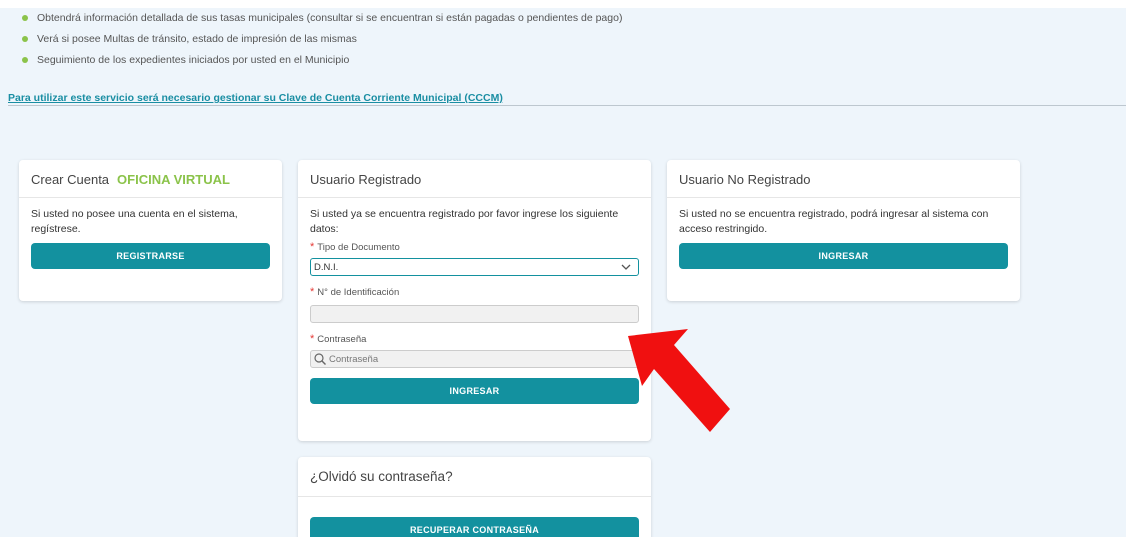 The image size is (1132, 537). I want to click on card-header: Crear Cuenta OFICINA VIRTUAL, so click(150, 179).